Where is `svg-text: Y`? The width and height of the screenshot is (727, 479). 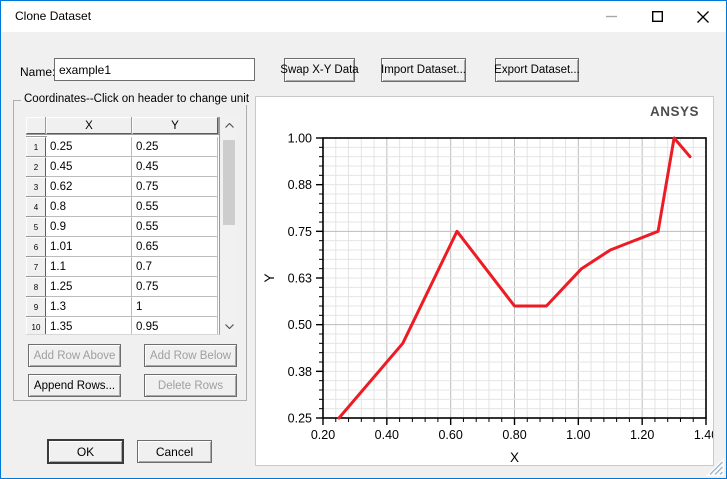
svg-text: Y is located at coordinates (269, 277).